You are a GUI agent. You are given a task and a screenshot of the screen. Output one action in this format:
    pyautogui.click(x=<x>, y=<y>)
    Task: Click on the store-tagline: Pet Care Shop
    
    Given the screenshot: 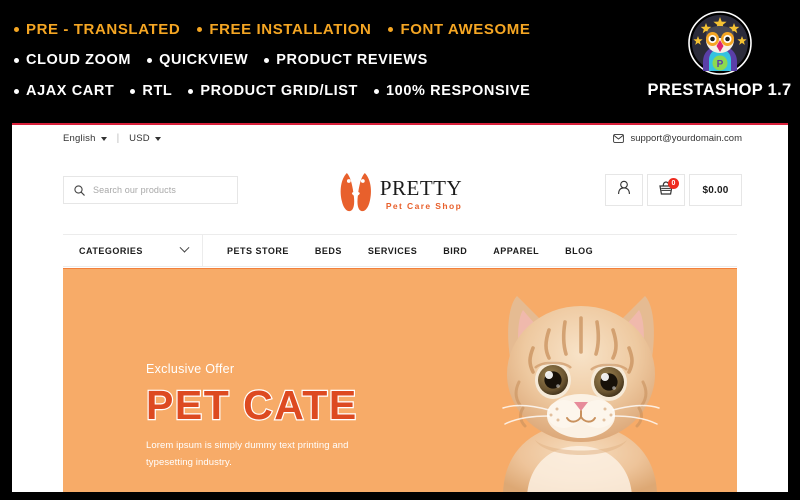 What is the action you would take?
    pyautogui.click(x=424, y=206)
    